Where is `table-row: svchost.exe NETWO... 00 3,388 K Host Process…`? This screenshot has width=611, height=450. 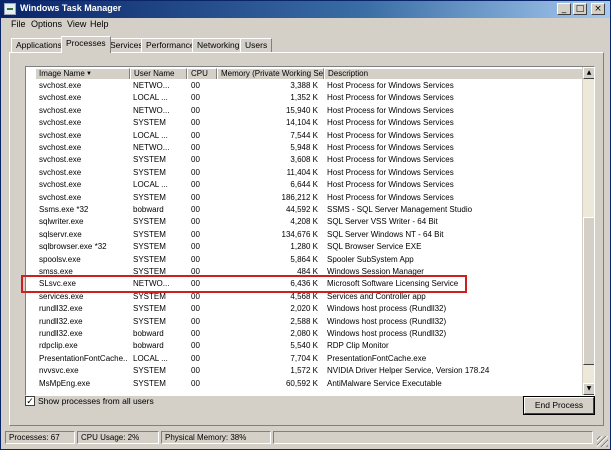
table-row: svchost.exe NETWO... 00 3,388 K Host Process… is located at coordinates (309, 86).